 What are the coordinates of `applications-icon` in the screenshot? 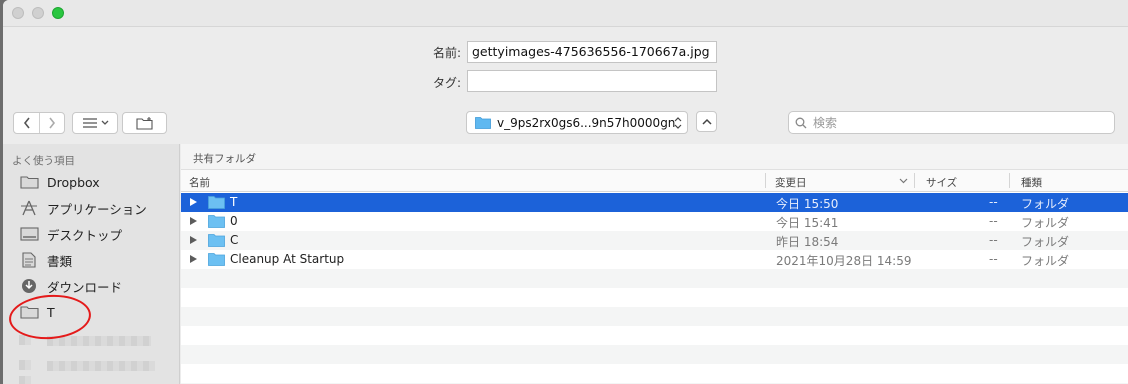 It's located at (29, 208).